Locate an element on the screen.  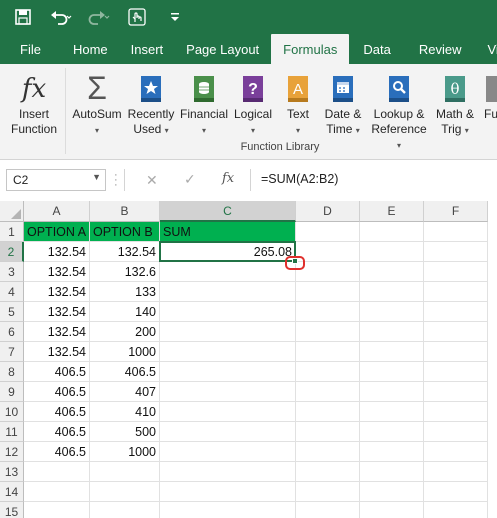
cell-d15 is located at coordinates (328, 510).